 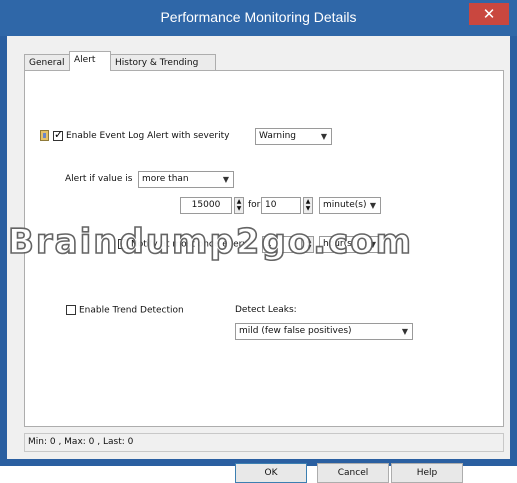 What do you see at coordinates (210, 242) in the screenshot?
I see `watermark-text: Braindump2go.com` at bounding box center [210, 242].